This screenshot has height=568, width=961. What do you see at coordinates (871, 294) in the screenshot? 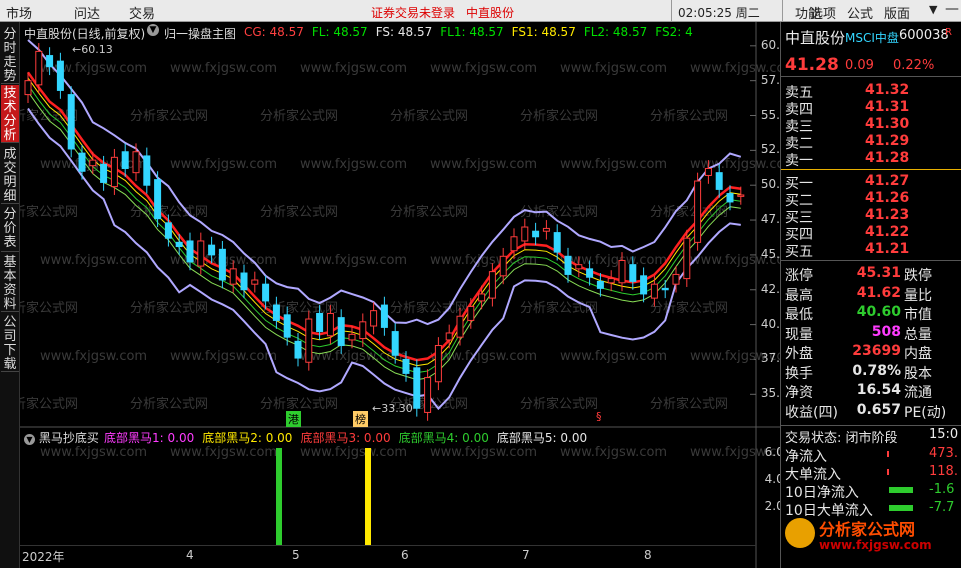
I see `stat-row: 最高 41.62 量比` at bounding box center [871, 294].